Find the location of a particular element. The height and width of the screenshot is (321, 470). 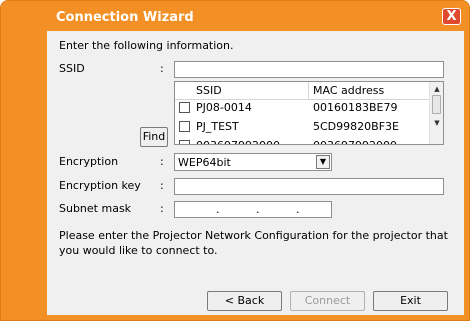

ssid-colon: : is located at coordinates (162, 68).